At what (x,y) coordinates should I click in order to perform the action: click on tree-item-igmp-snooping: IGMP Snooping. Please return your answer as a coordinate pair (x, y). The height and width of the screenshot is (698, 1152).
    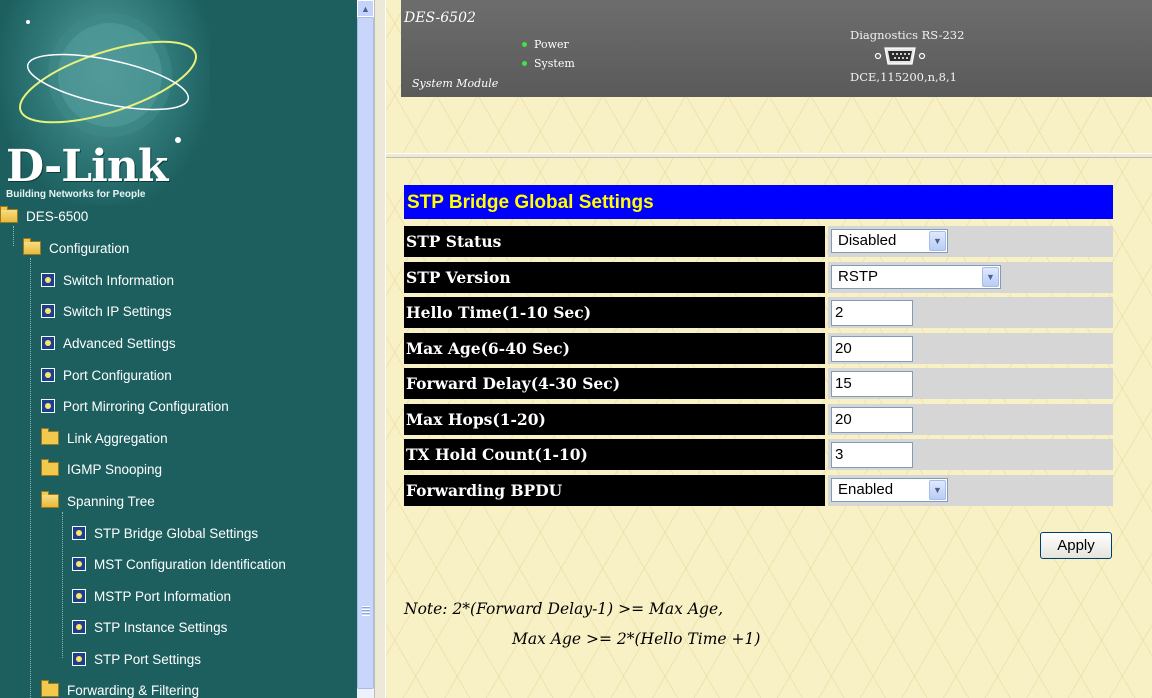
    Looking at the image, I should click on (101, 469).